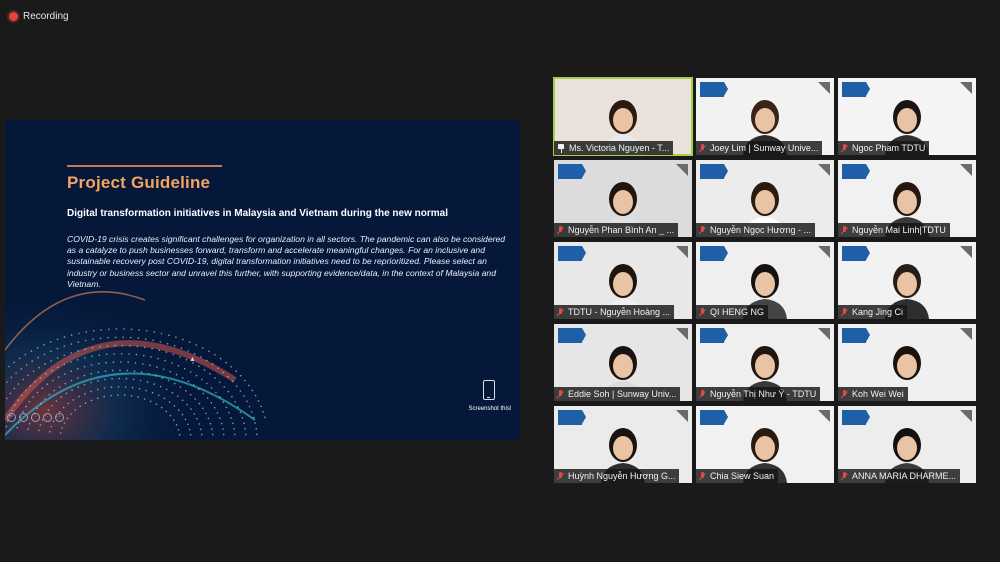 This screenshot has width=1000, height=562. I want to click on participant-name-bar: Ngoc Pham TDTU, so click(884, 148).